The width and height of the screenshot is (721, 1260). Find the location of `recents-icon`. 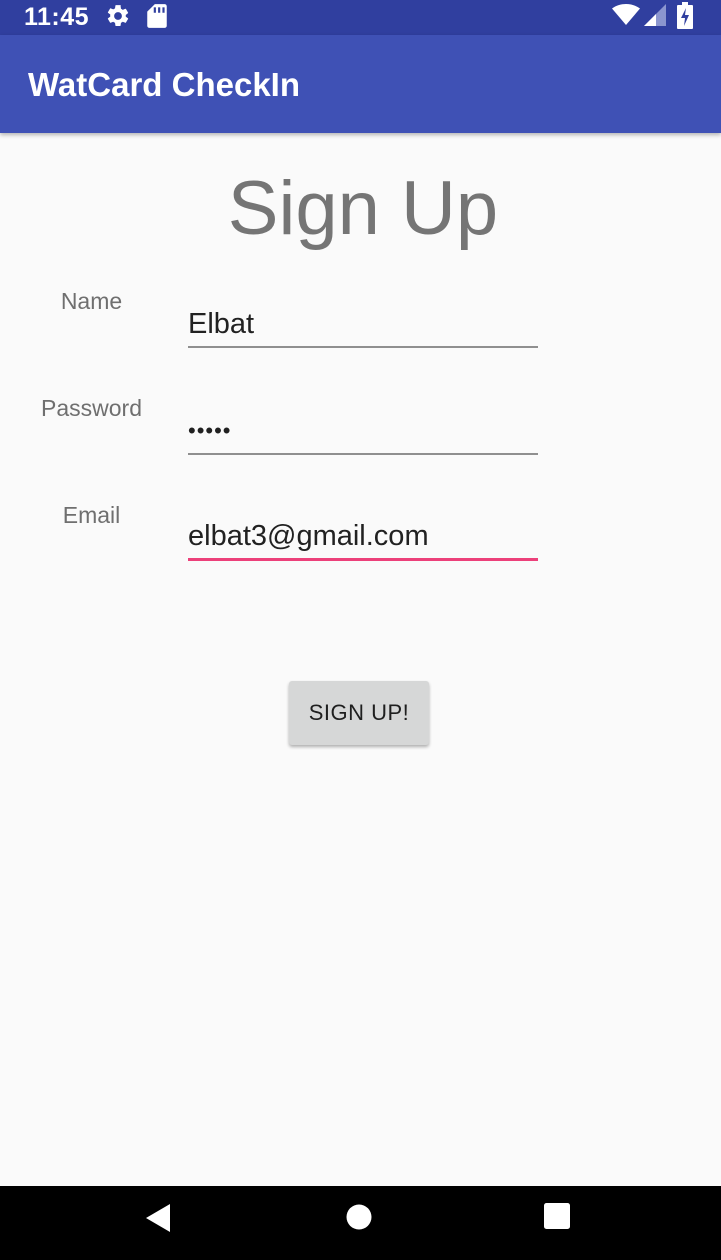

recents-icon is located at coordinates (557, 1216).